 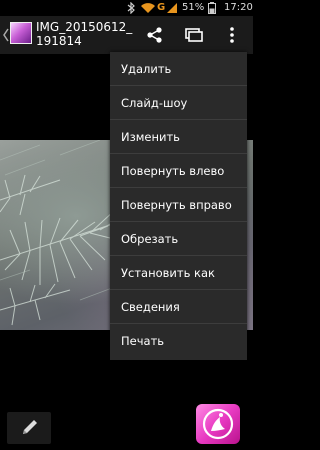 I want to click on menu-item-slideshow: Слайд-шоу, so click(x=178, y=103).